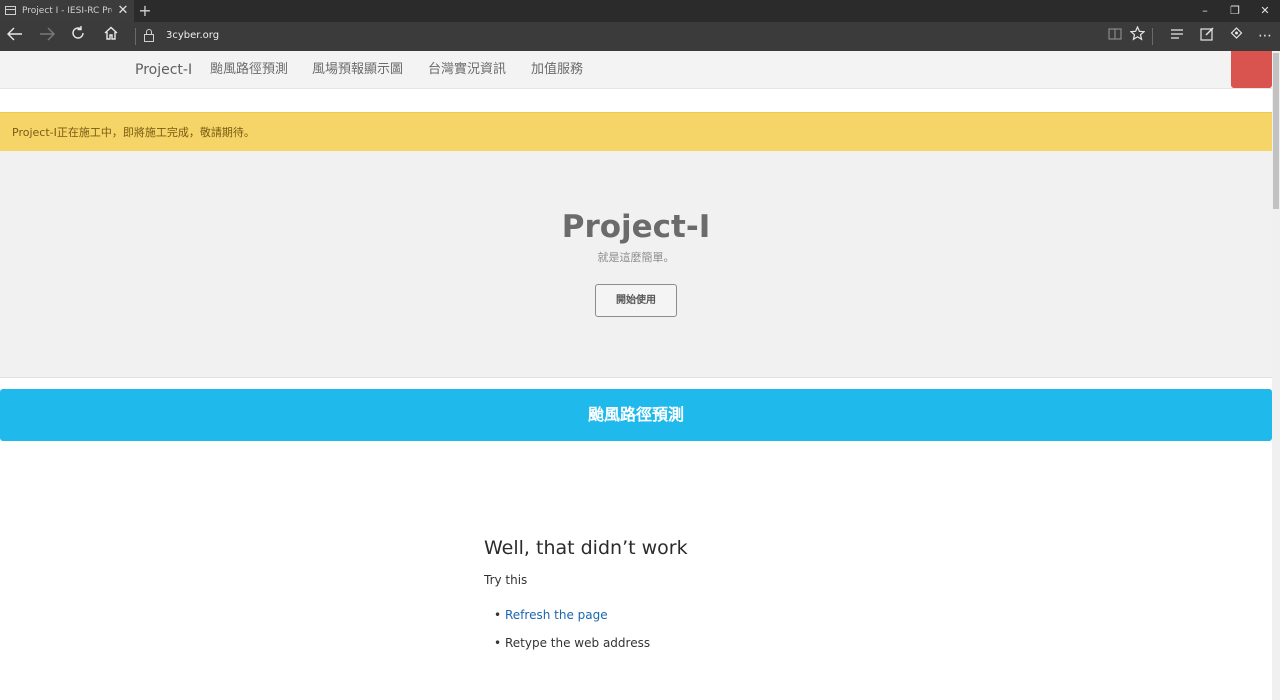 This screenshot has width=1280, height=700. What do you see at coordinates (467, 70) in the screenshot?
I see `nav-item-taiwan-info: 台灣實況資訊` at bounding box center [467, 70].